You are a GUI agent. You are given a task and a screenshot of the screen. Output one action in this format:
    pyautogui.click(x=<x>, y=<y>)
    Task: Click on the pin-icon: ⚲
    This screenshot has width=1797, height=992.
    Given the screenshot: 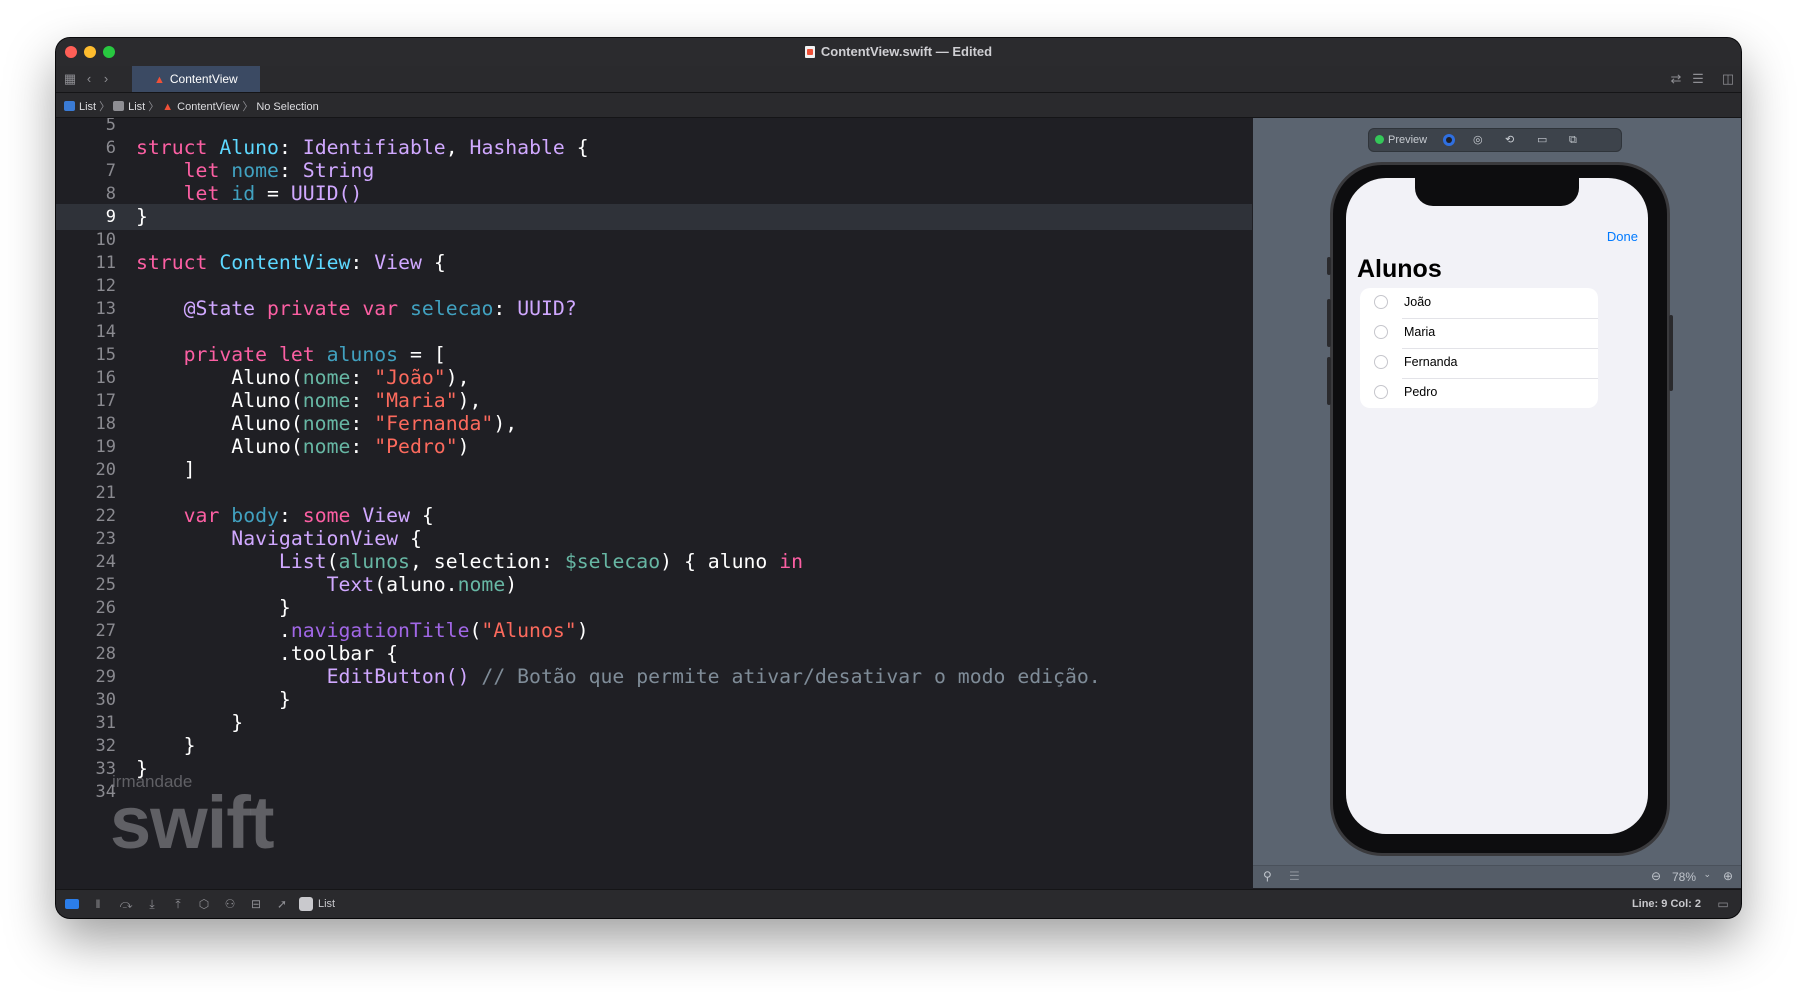 What is the action you would take?
    pyautogui.click(x=1267, y=876)
    